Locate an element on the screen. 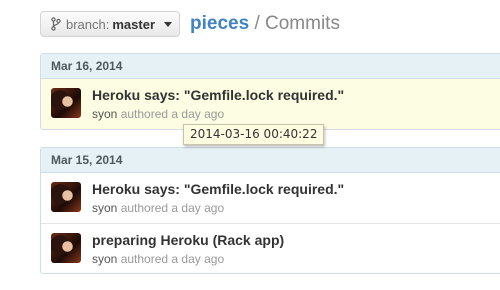 The width and height of the screenshot is (500, 290). branch-name-label: master is located at coordinates (134, 24).